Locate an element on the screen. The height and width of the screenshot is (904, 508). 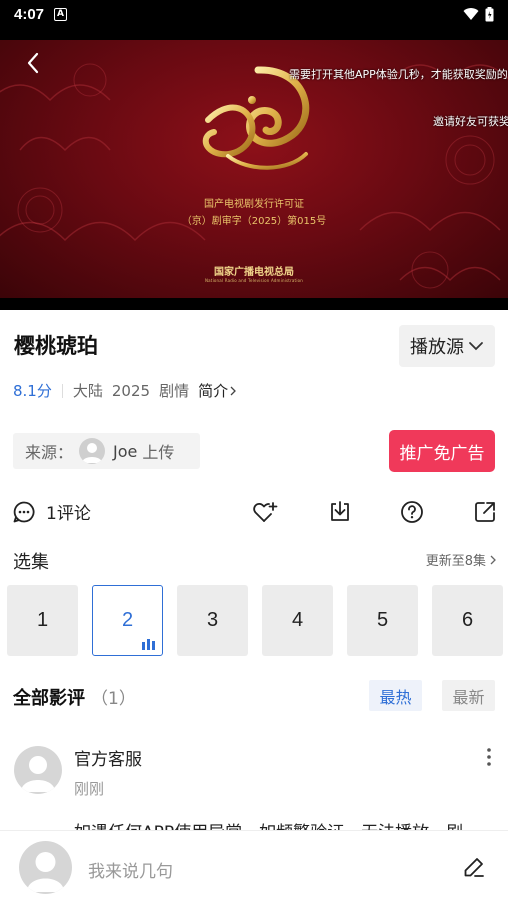
episode-button: 3 is located at coordinates (212, 620).